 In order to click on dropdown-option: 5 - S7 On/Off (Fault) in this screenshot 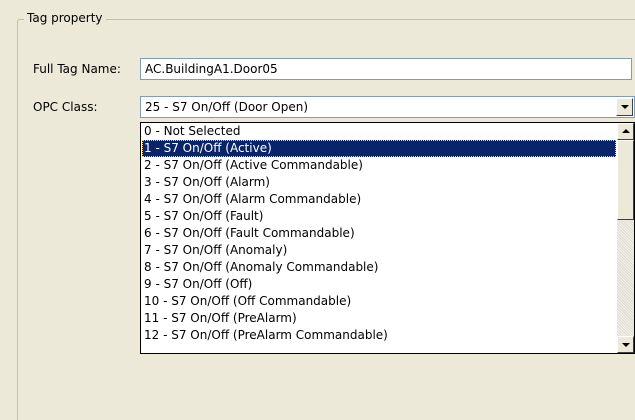, I will do `click(379, 216)`.